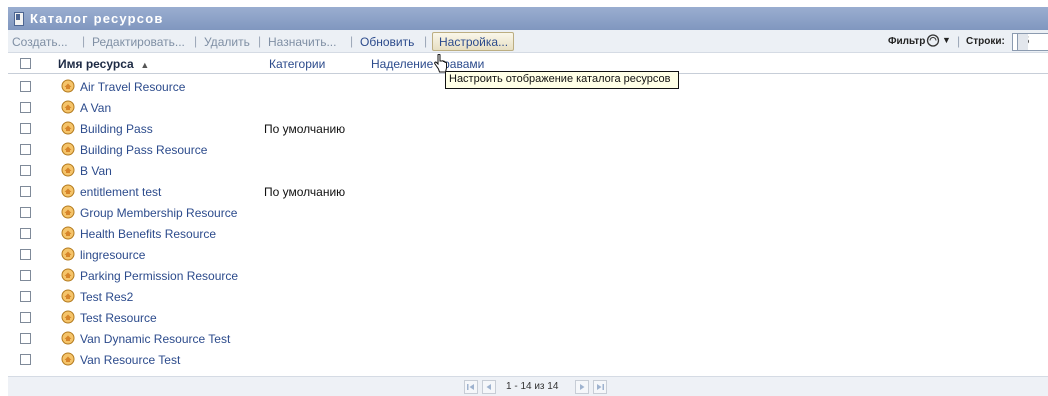 The image size is (1048, 396). I want to click on last-page-icon, so click(600, 387).